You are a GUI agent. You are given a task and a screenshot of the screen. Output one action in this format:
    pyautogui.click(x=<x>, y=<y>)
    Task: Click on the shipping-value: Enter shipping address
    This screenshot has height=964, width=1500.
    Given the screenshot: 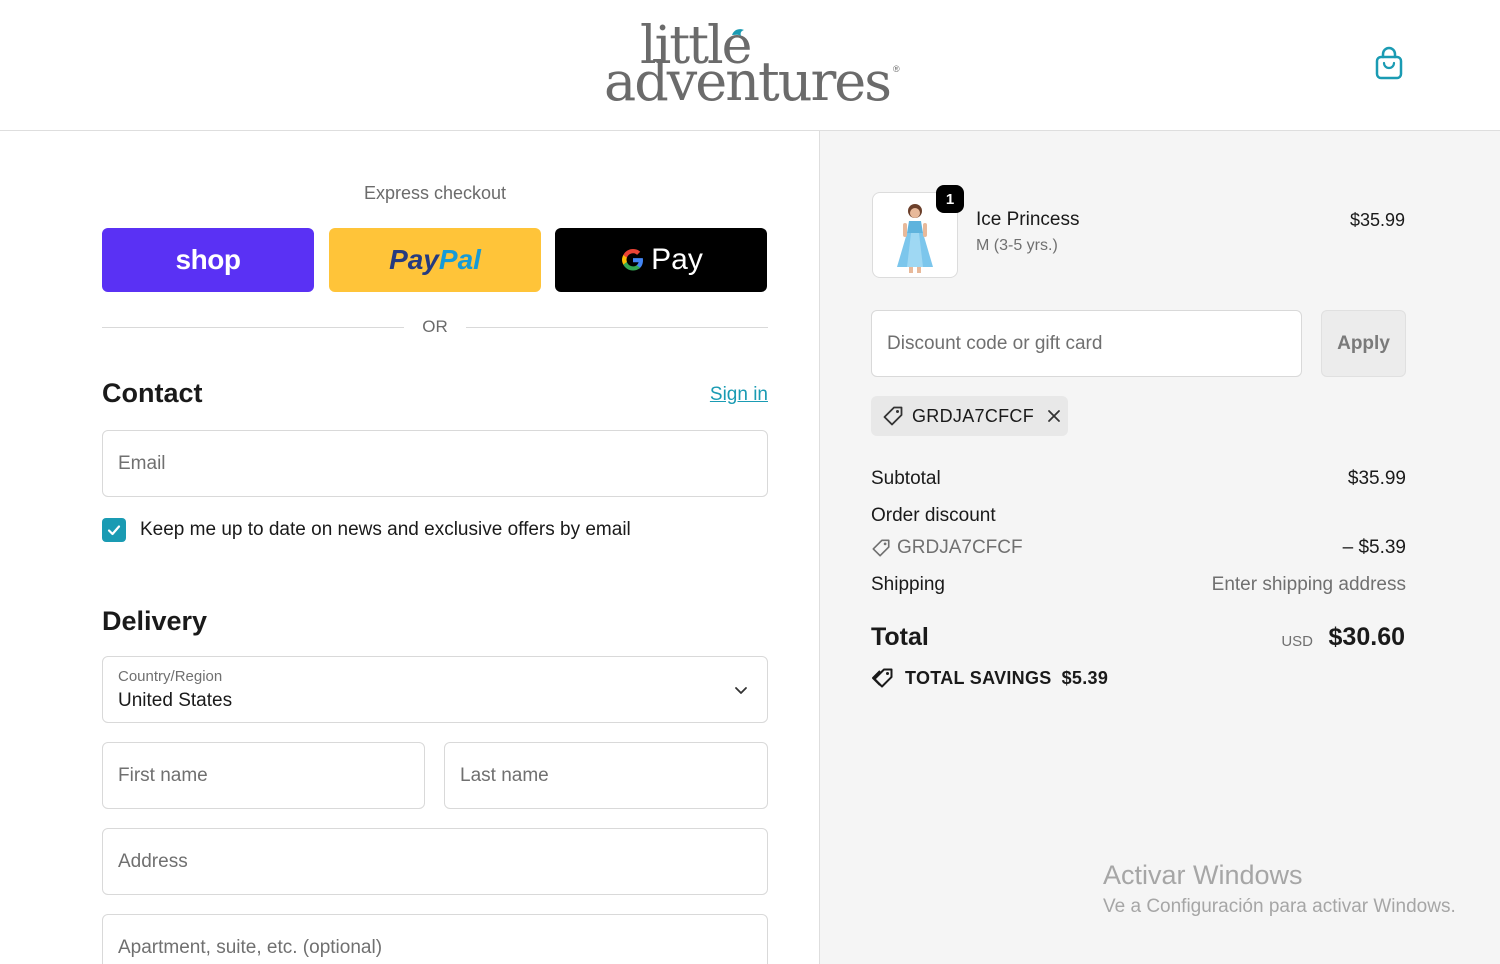 What is the action you would take?
    pyautogui.click(x=1308, y=584)
    